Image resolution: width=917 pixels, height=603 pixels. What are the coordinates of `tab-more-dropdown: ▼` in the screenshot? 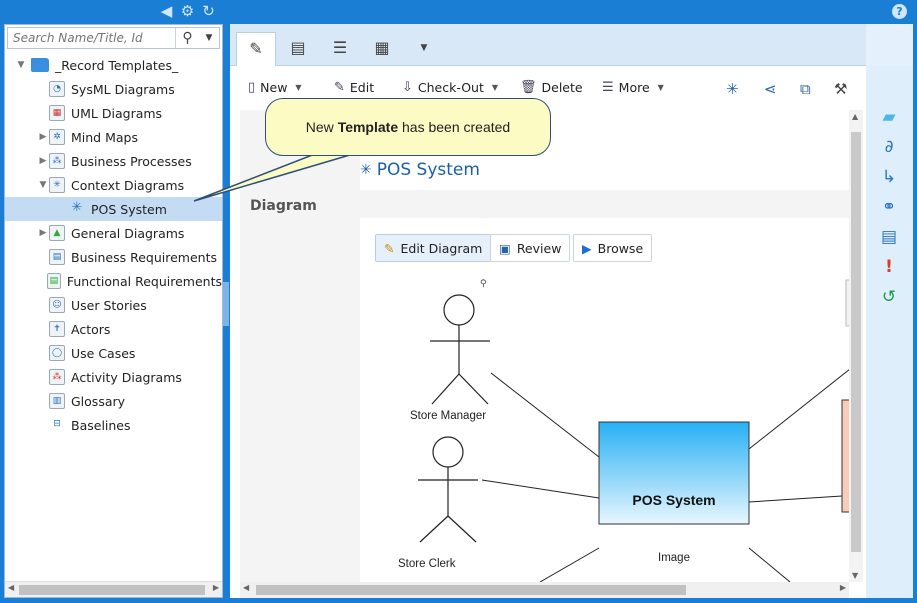 It's located at (424, 49).